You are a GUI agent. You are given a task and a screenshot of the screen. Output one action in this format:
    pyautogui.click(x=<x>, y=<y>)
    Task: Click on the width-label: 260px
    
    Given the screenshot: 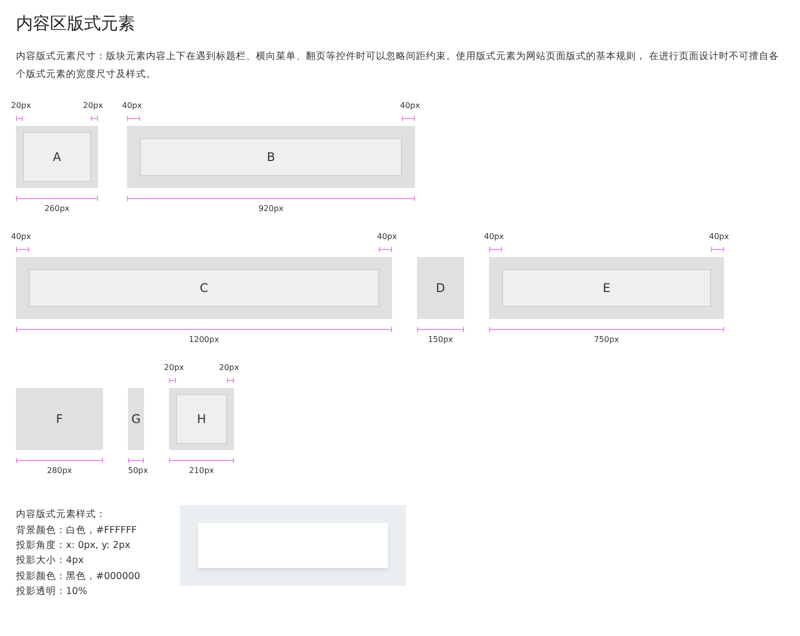 What is the action you would take?
    pyautogui.click(x=57, y=209)
    